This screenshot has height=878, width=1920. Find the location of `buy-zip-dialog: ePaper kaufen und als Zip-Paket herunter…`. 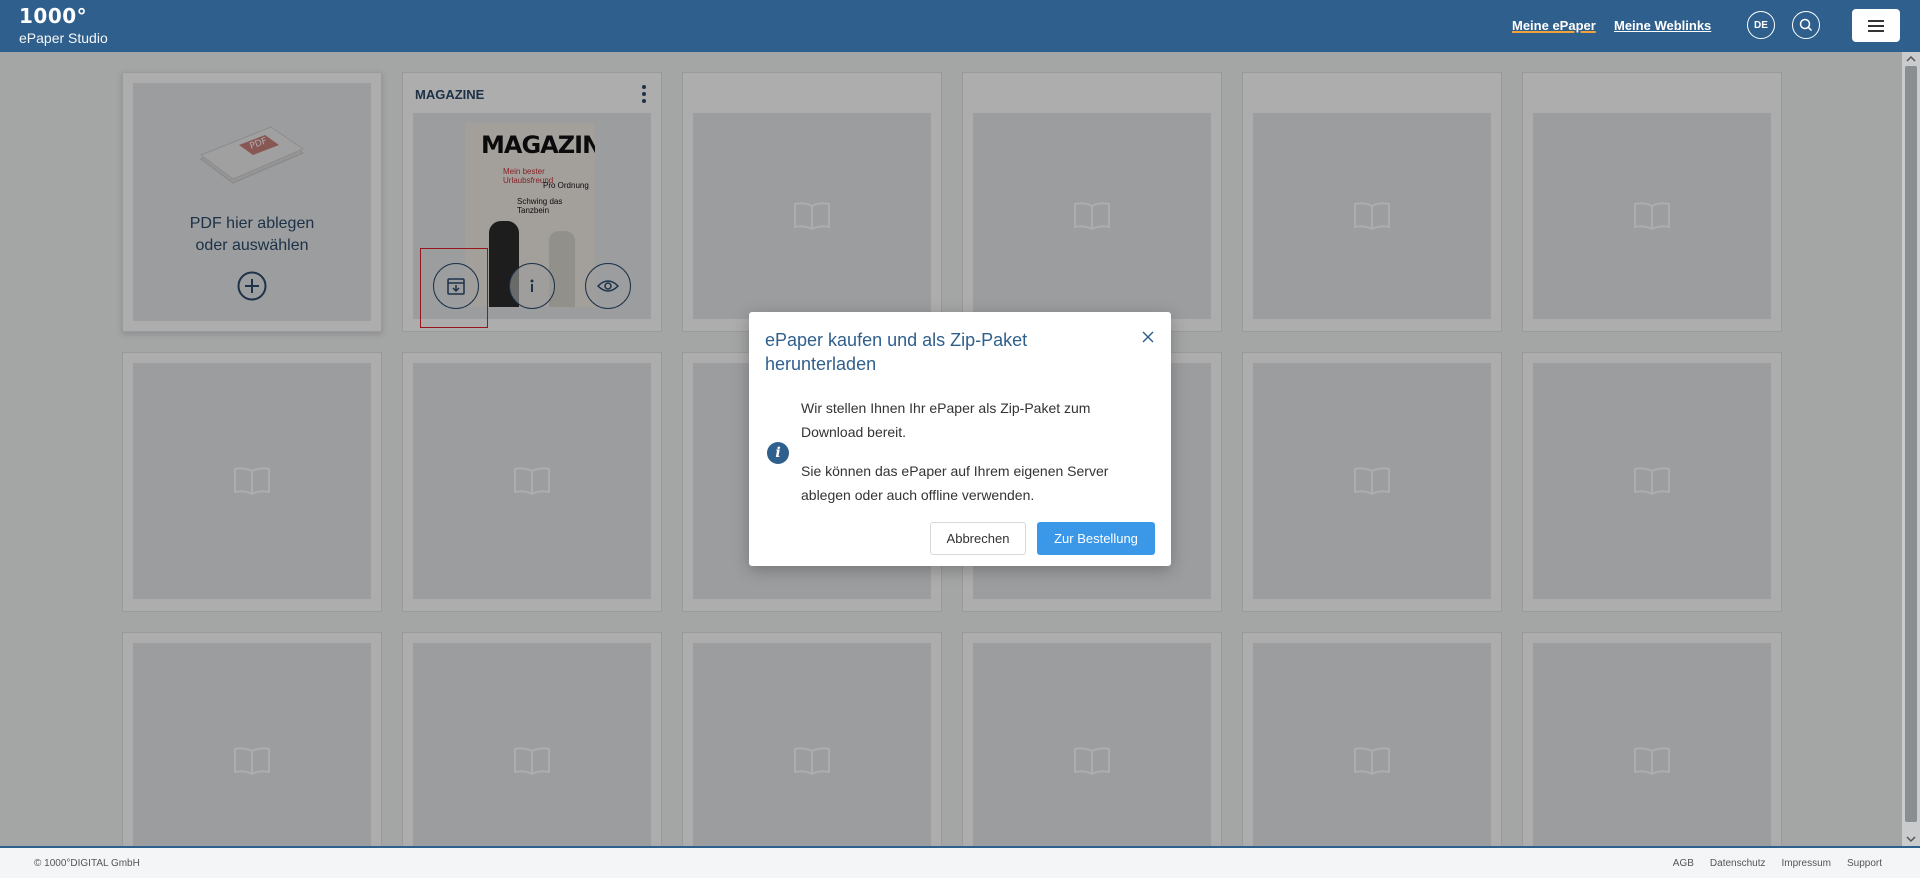

buy-zip-dialog: ePaper kaufen und als Zip-Paket herunter… is located at coordinates (960, 439).